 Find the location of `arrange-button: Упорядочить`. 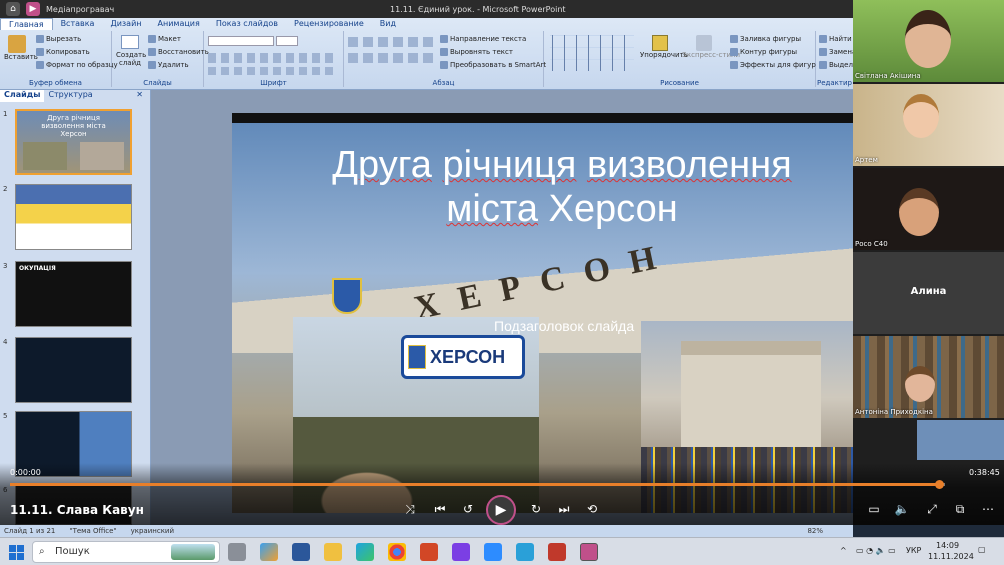

arrange-button: Упорядочить is located at coordinates (664, 47).